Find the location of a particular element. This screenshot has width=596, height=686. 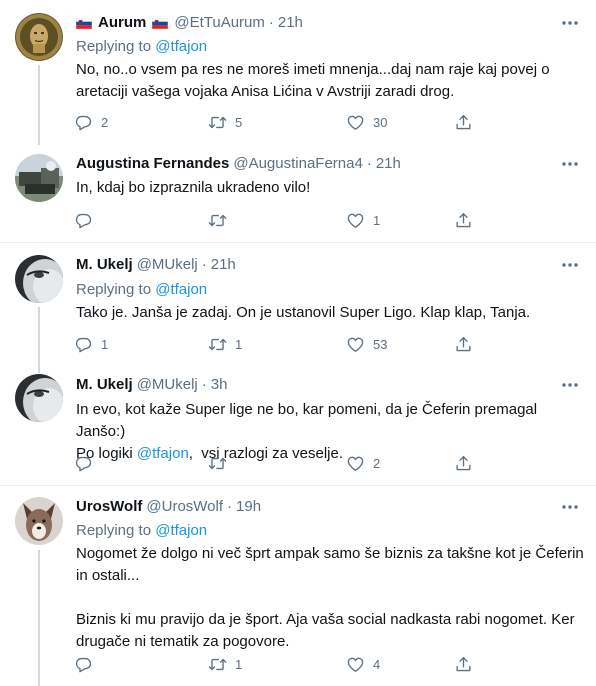

user-handle: @AugustinaFerna4 is located at coordinates (297, 164).